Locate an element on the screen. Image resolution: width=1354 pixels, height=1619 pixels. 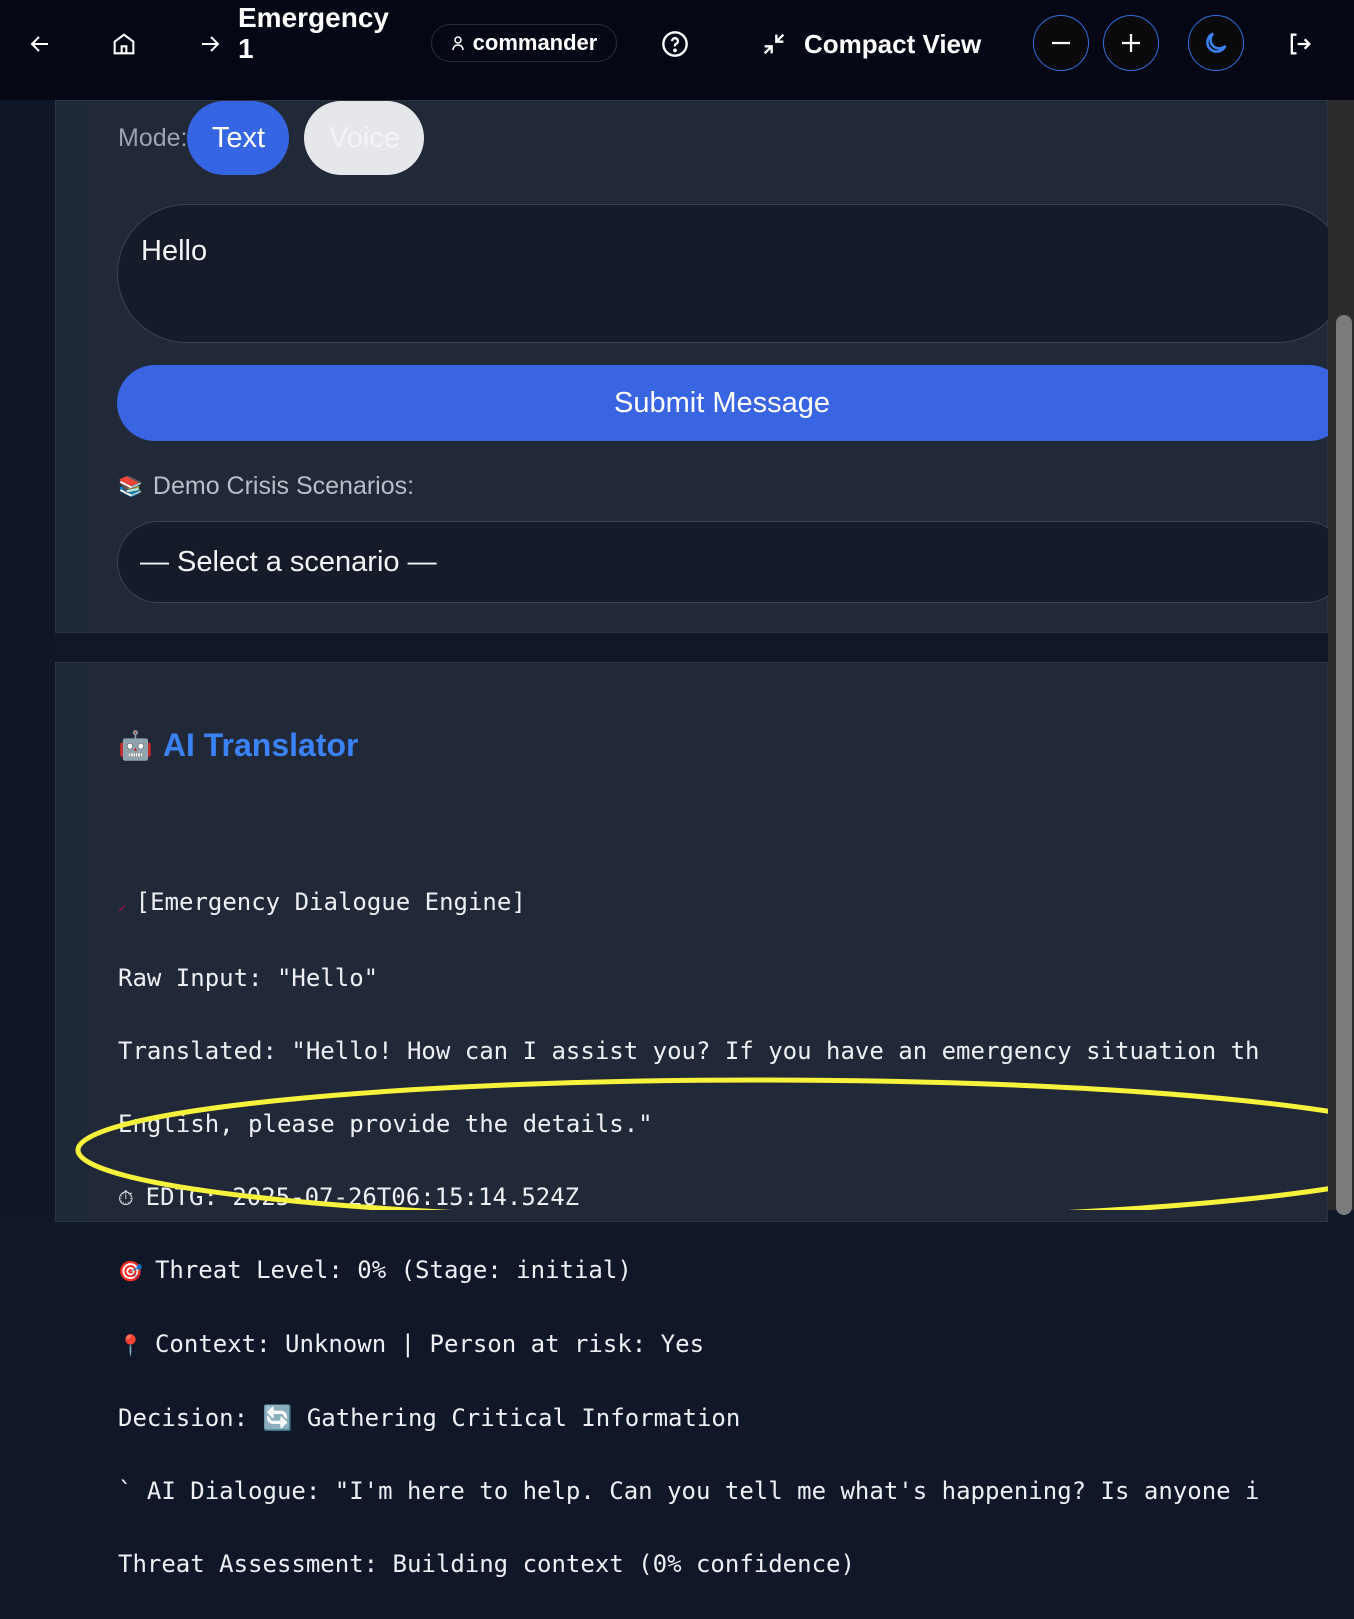
target-icon: 🎯 is located at coordinates (136, 1271).